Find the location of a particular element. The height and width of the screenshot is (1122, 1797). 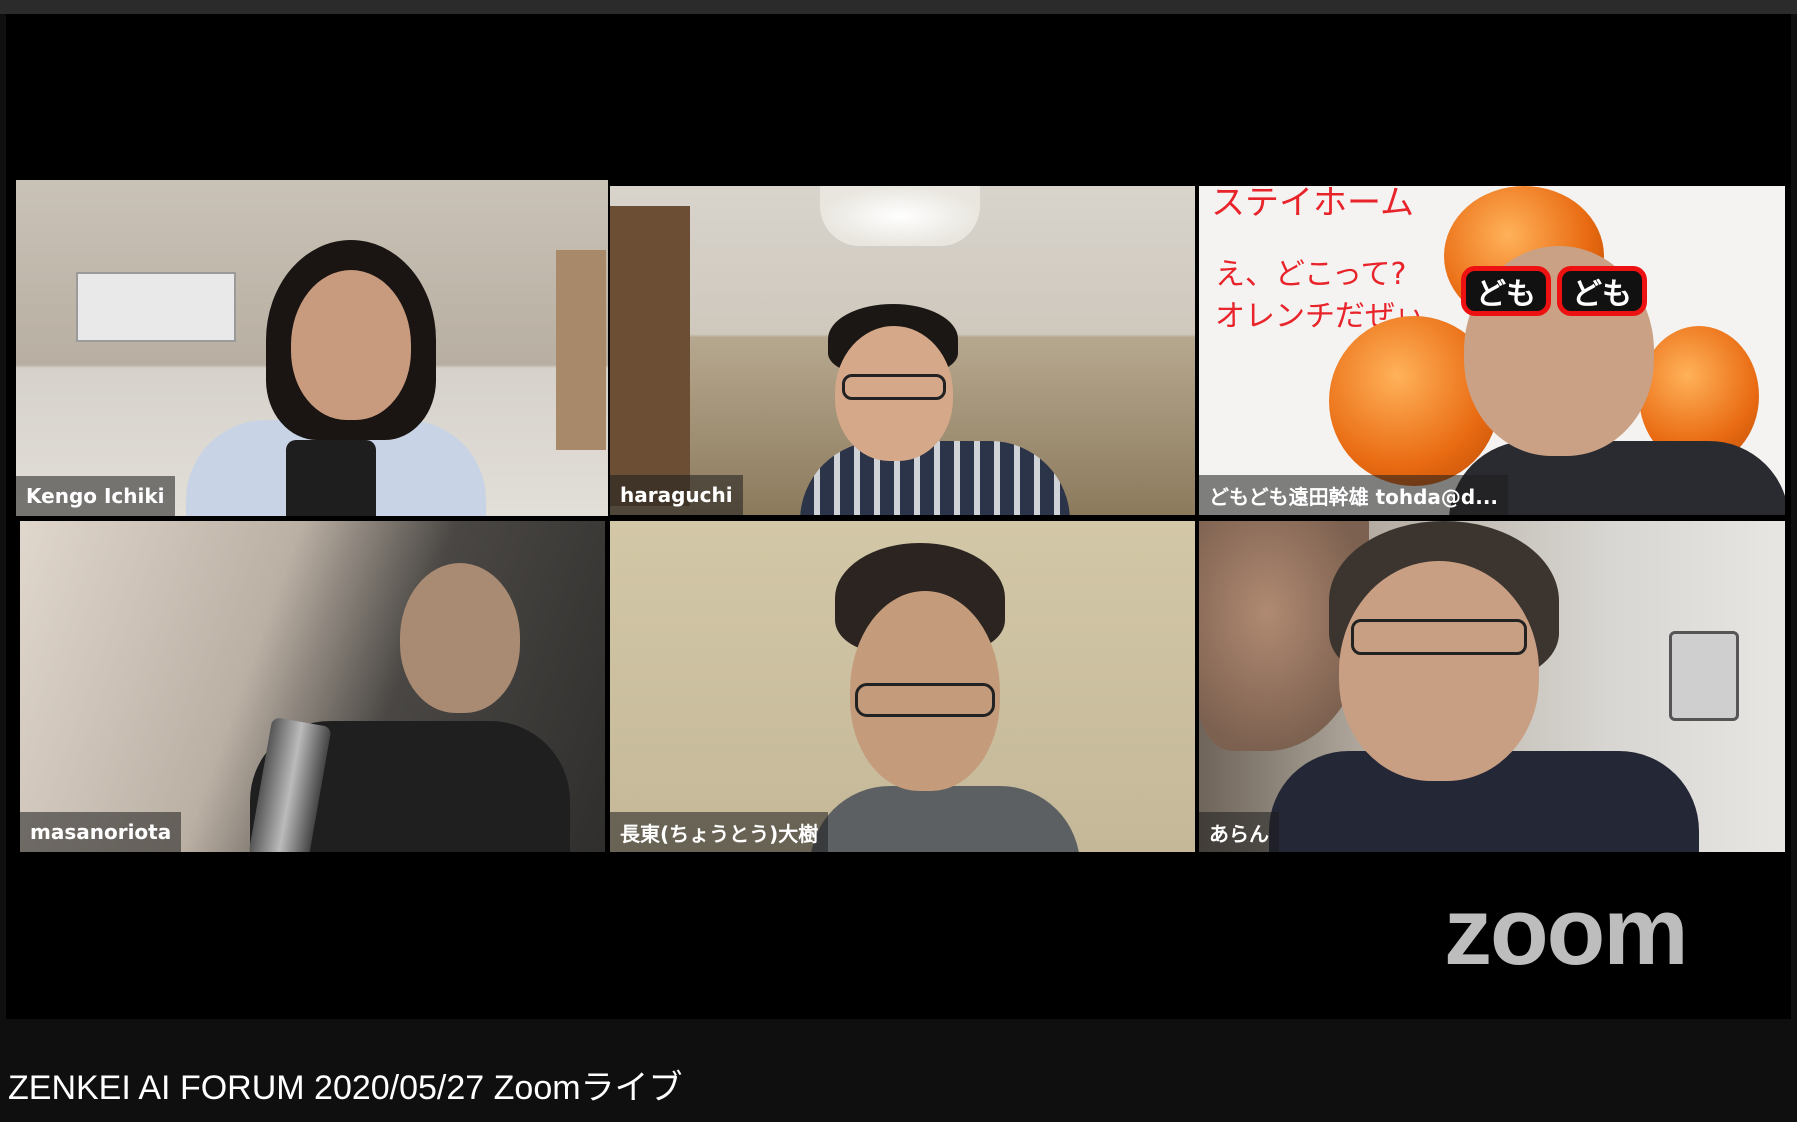

participant-name-label: masanoriota is located at coordinates (101, 832).